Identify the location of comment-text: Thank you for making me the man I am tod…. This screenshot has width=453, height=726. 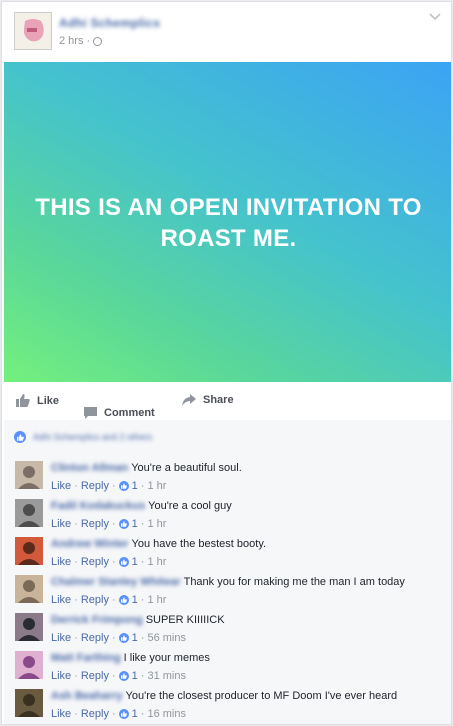
(294, 582).